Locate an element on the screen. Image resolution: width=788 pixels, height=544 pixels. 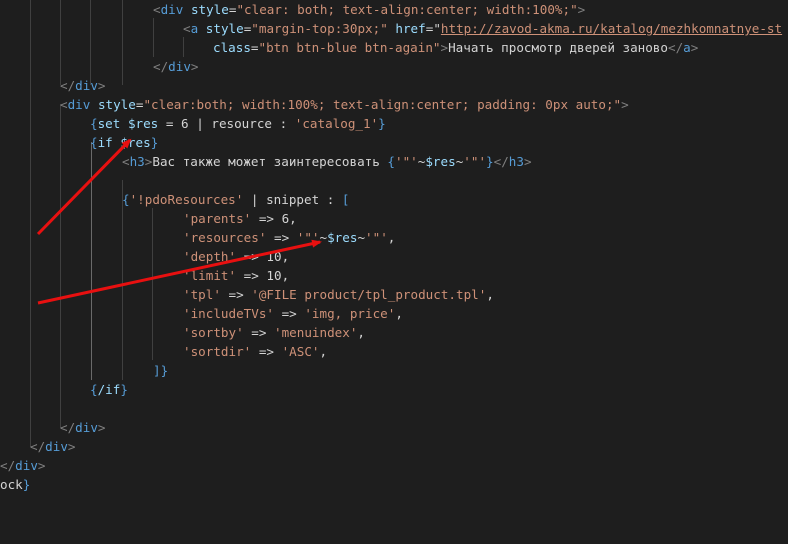
code-token: "margin-top:30px;" is located at coordinates (319, 28).